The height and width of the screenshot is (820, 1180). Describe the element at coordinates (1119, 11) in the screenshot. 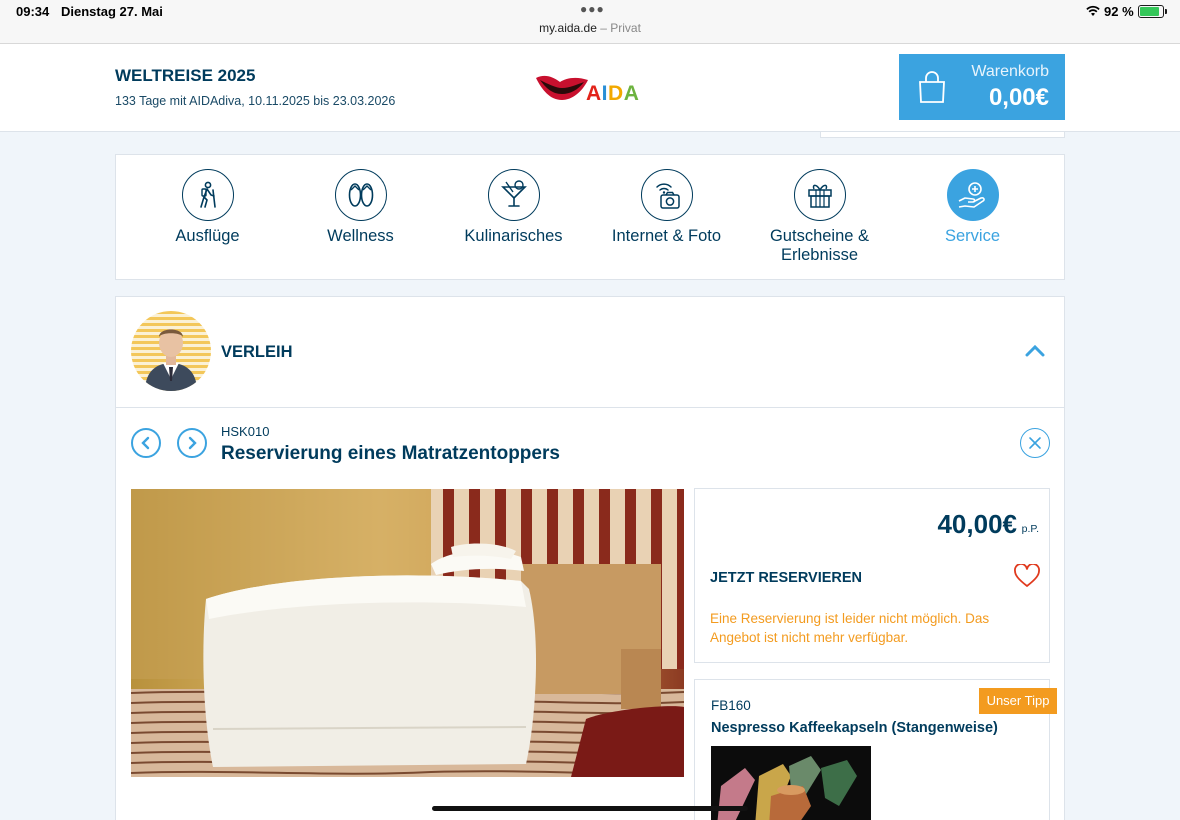

I see `battery-percent: 92 %` at that location.